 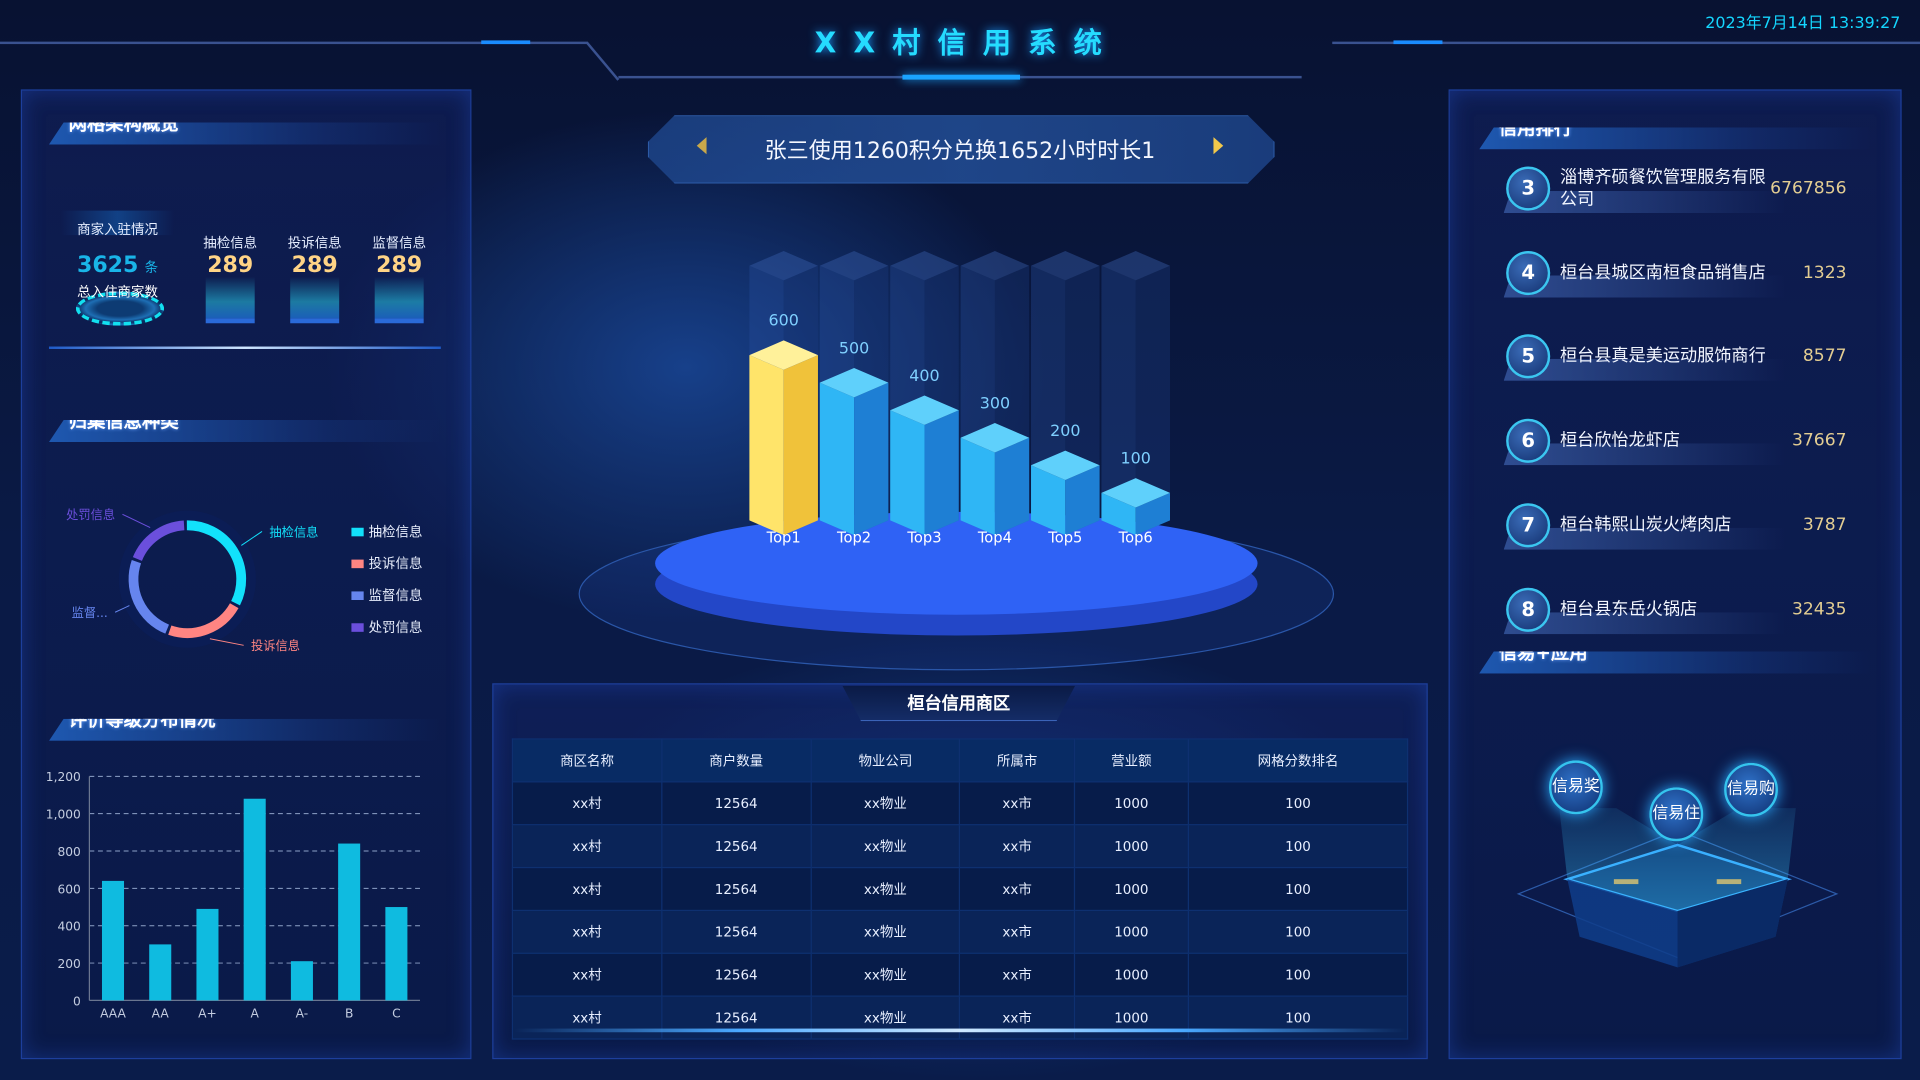 What do you see at coordinates (395, 595) in the screenshot?
I see `legend-label: 监督信息` at bounding box center [395, 595].